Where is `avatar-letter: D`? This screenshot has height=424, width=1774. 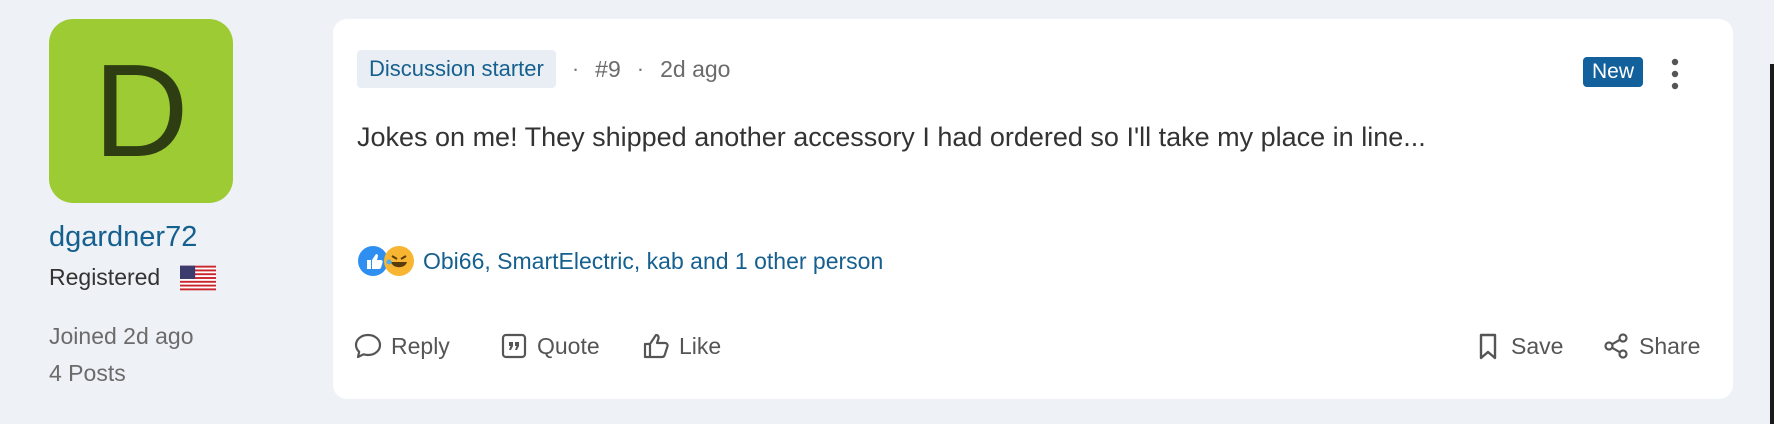 avatar-letter: D is located at coordinates (141, 110).